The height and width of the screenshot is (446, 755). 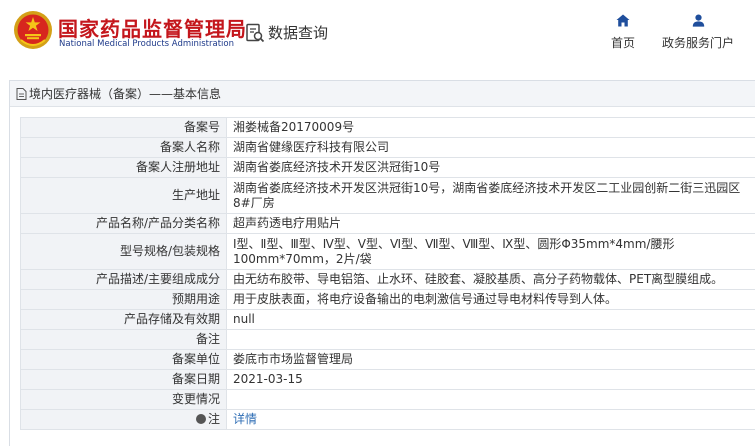 What do you see at coordinates (623, 20) in the screenshot?
I see `home-icon` at bounding box center [623, 20].